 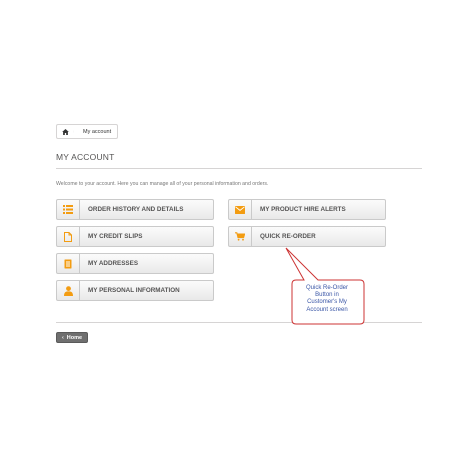 What do you see at coordinates (327, 309) in the screenshot?
I see `callout-line: Account screen` at bounding box center [327, 309].